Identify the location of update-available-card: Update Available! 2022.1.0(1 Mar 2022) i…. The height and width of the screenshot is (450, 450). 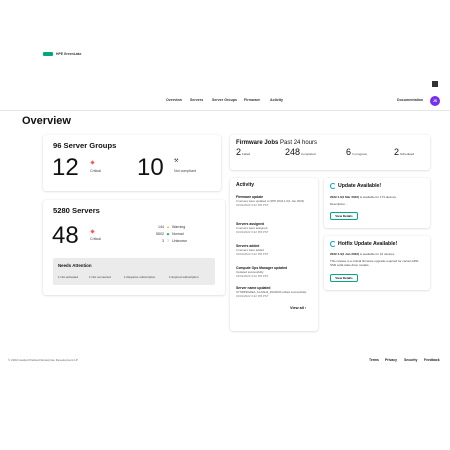
(377, 203).